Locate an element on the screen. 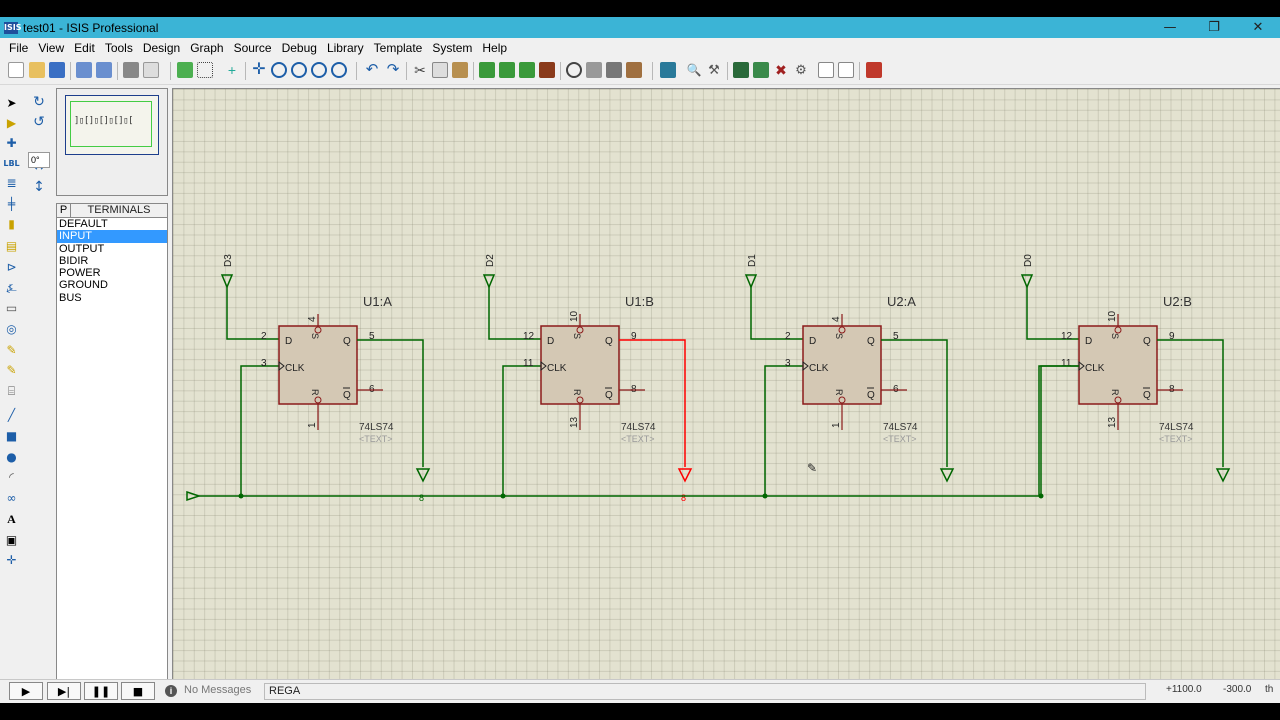 Image resolution: width=1280 pixels, height=720 pixels. menu-graph: Graph is located at coordinates (206, 48).